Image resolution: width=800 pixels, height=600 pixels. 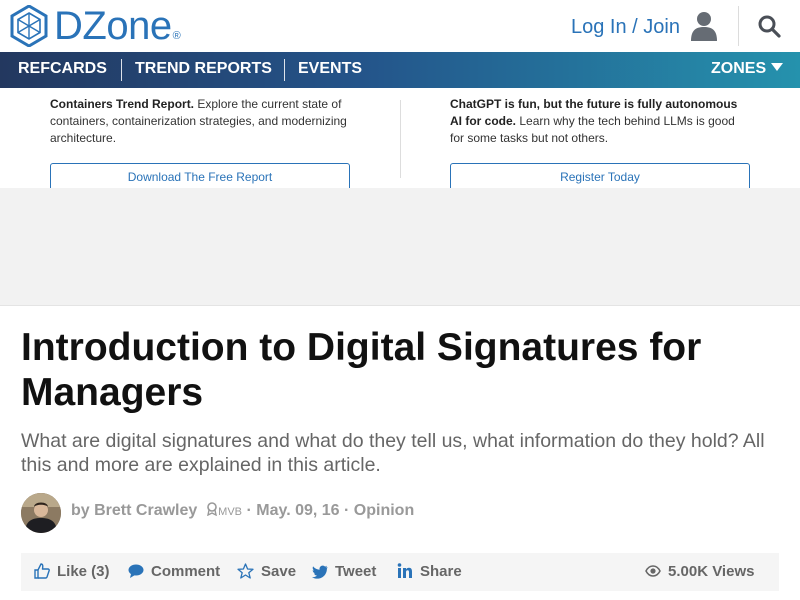 What do you see at coordinates (711, 571) in the screenshot?
I see `views-label: 5.00K Views` at bounding box center [711, 571].